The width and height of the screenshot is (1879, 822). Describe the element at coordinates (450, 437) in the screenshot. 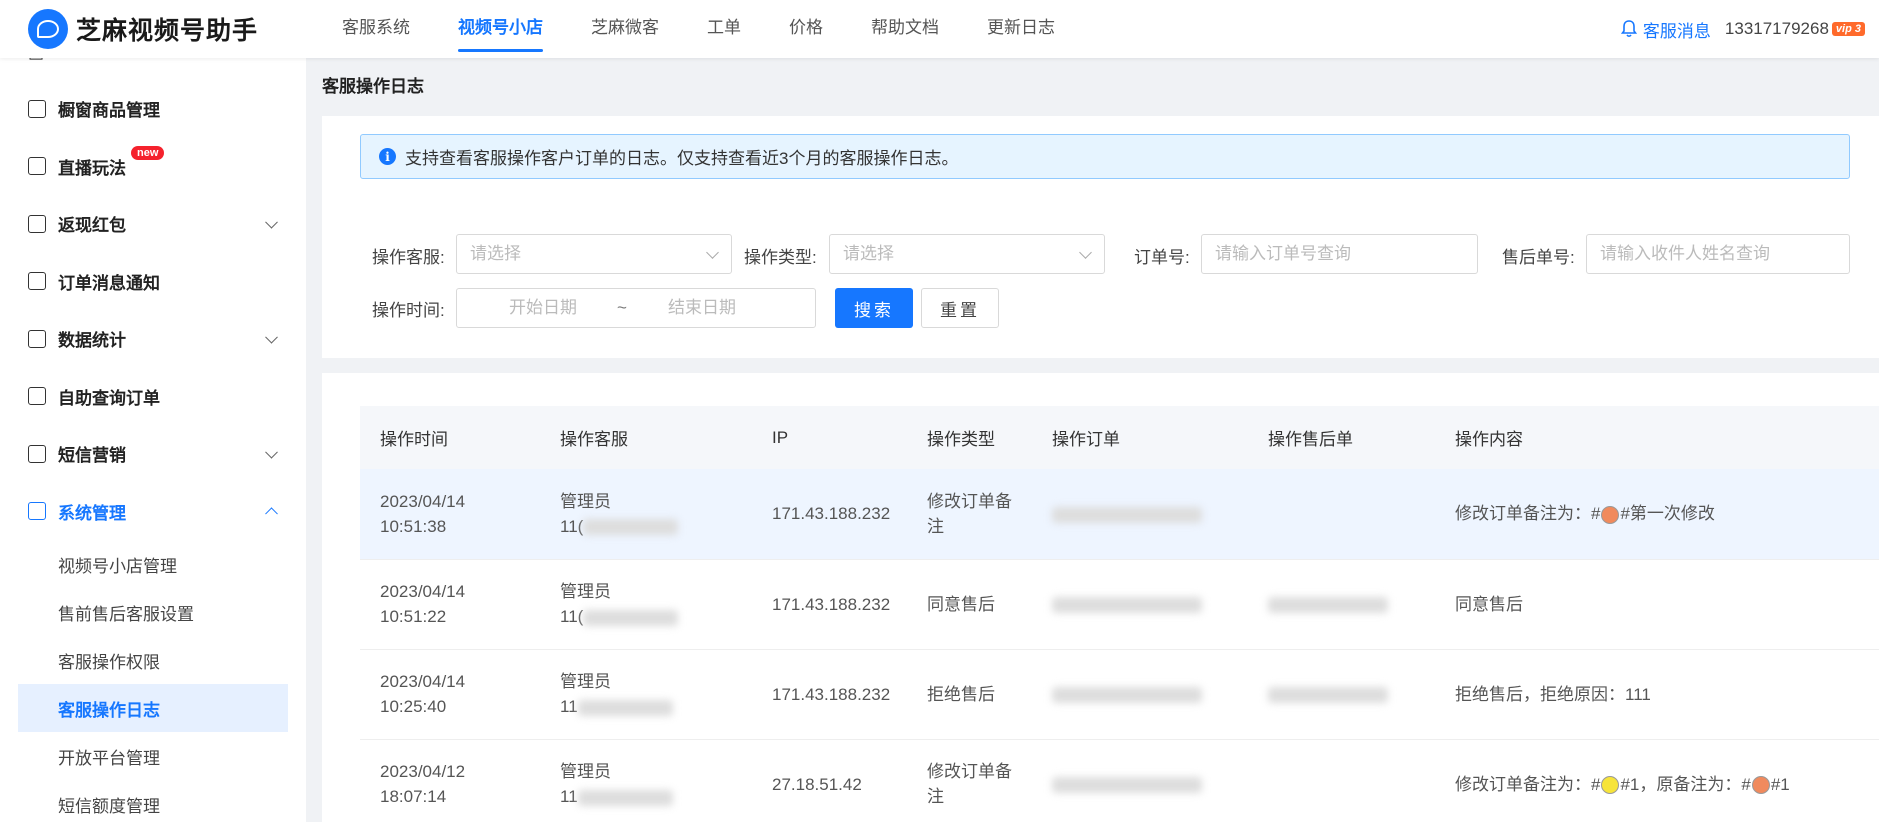

I see `column-header: 操作时间` at that location.